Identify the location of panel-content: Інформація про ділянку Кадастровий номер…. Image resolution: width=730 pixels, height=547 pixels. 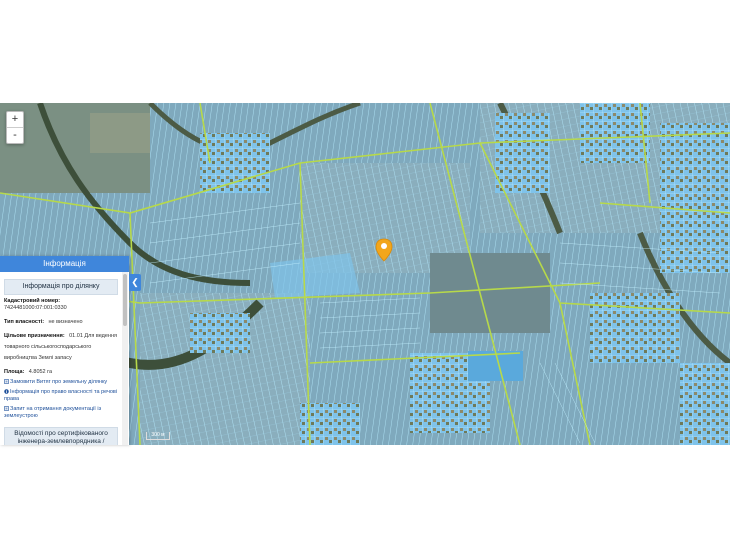
(61, 358).